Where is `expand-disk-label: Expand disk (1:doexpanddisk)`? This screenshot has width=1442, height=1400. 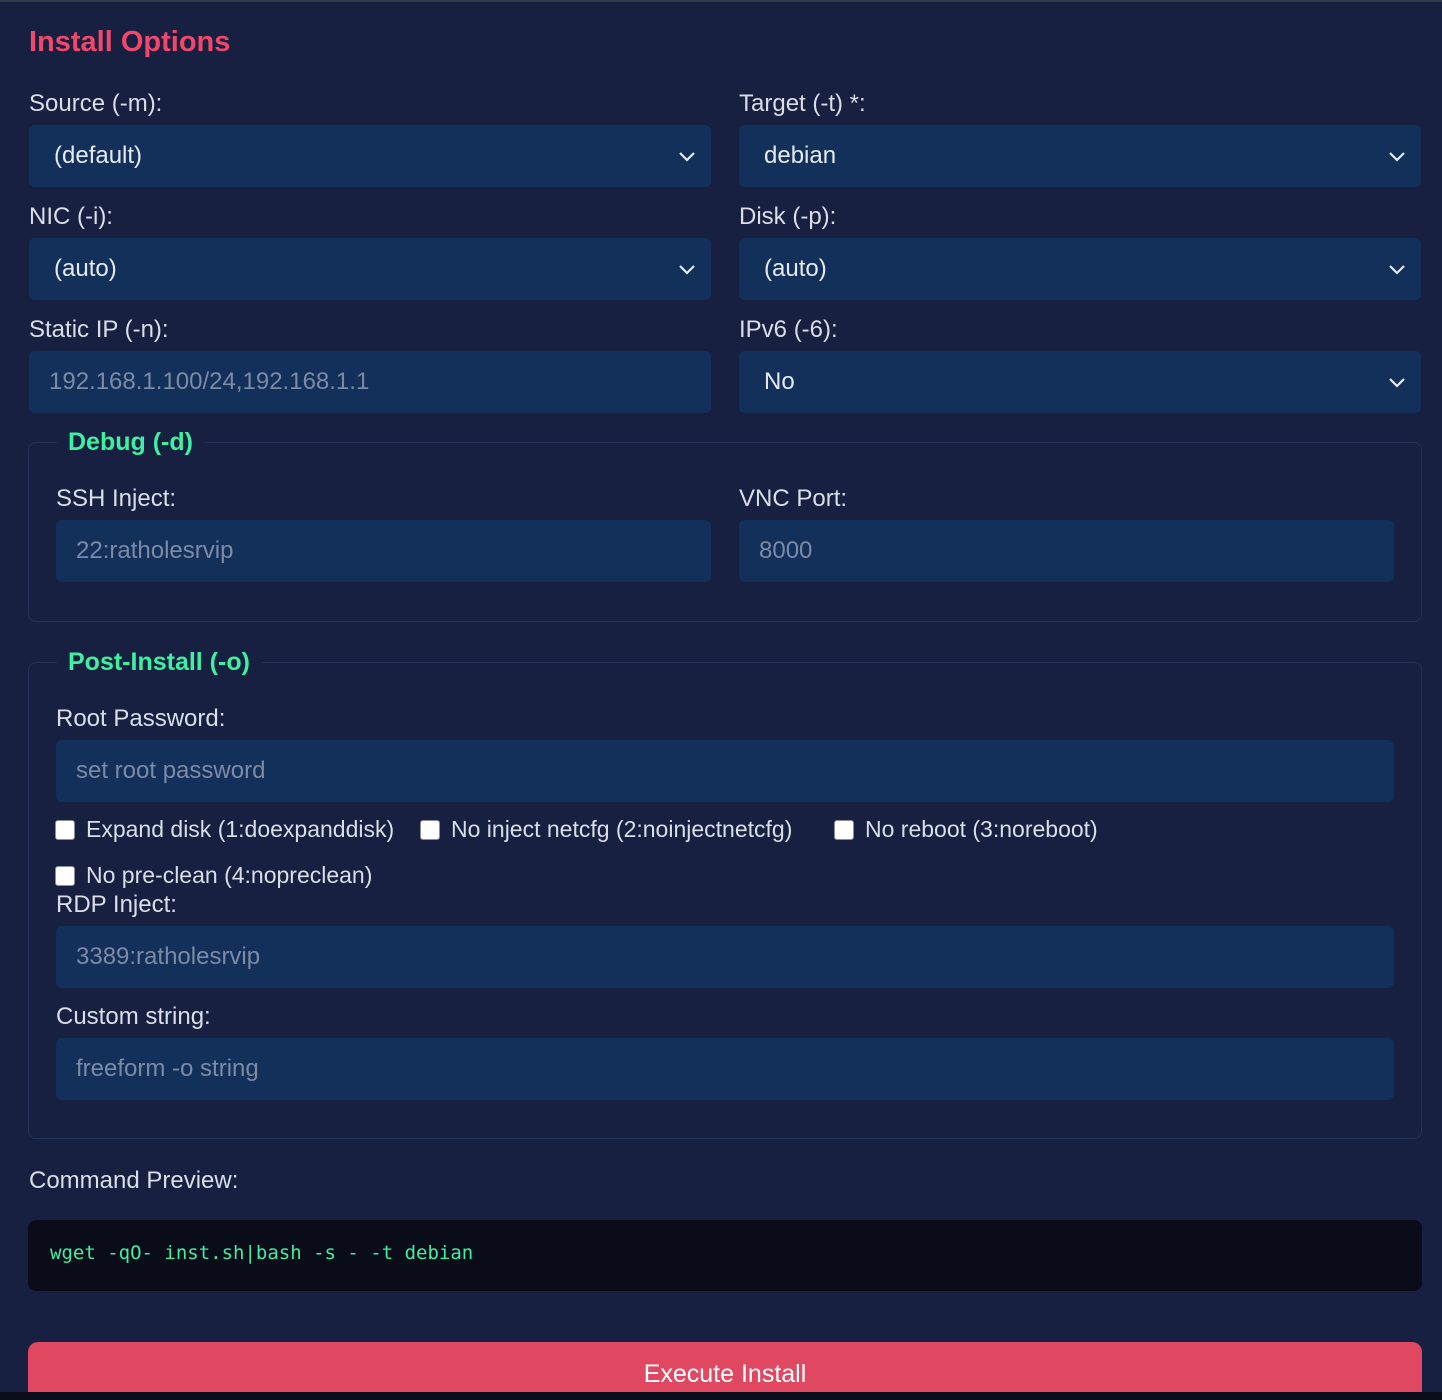 expand-disk-label: Expand disk (1:doexpanddisk) is located at coordinates (240, 829).